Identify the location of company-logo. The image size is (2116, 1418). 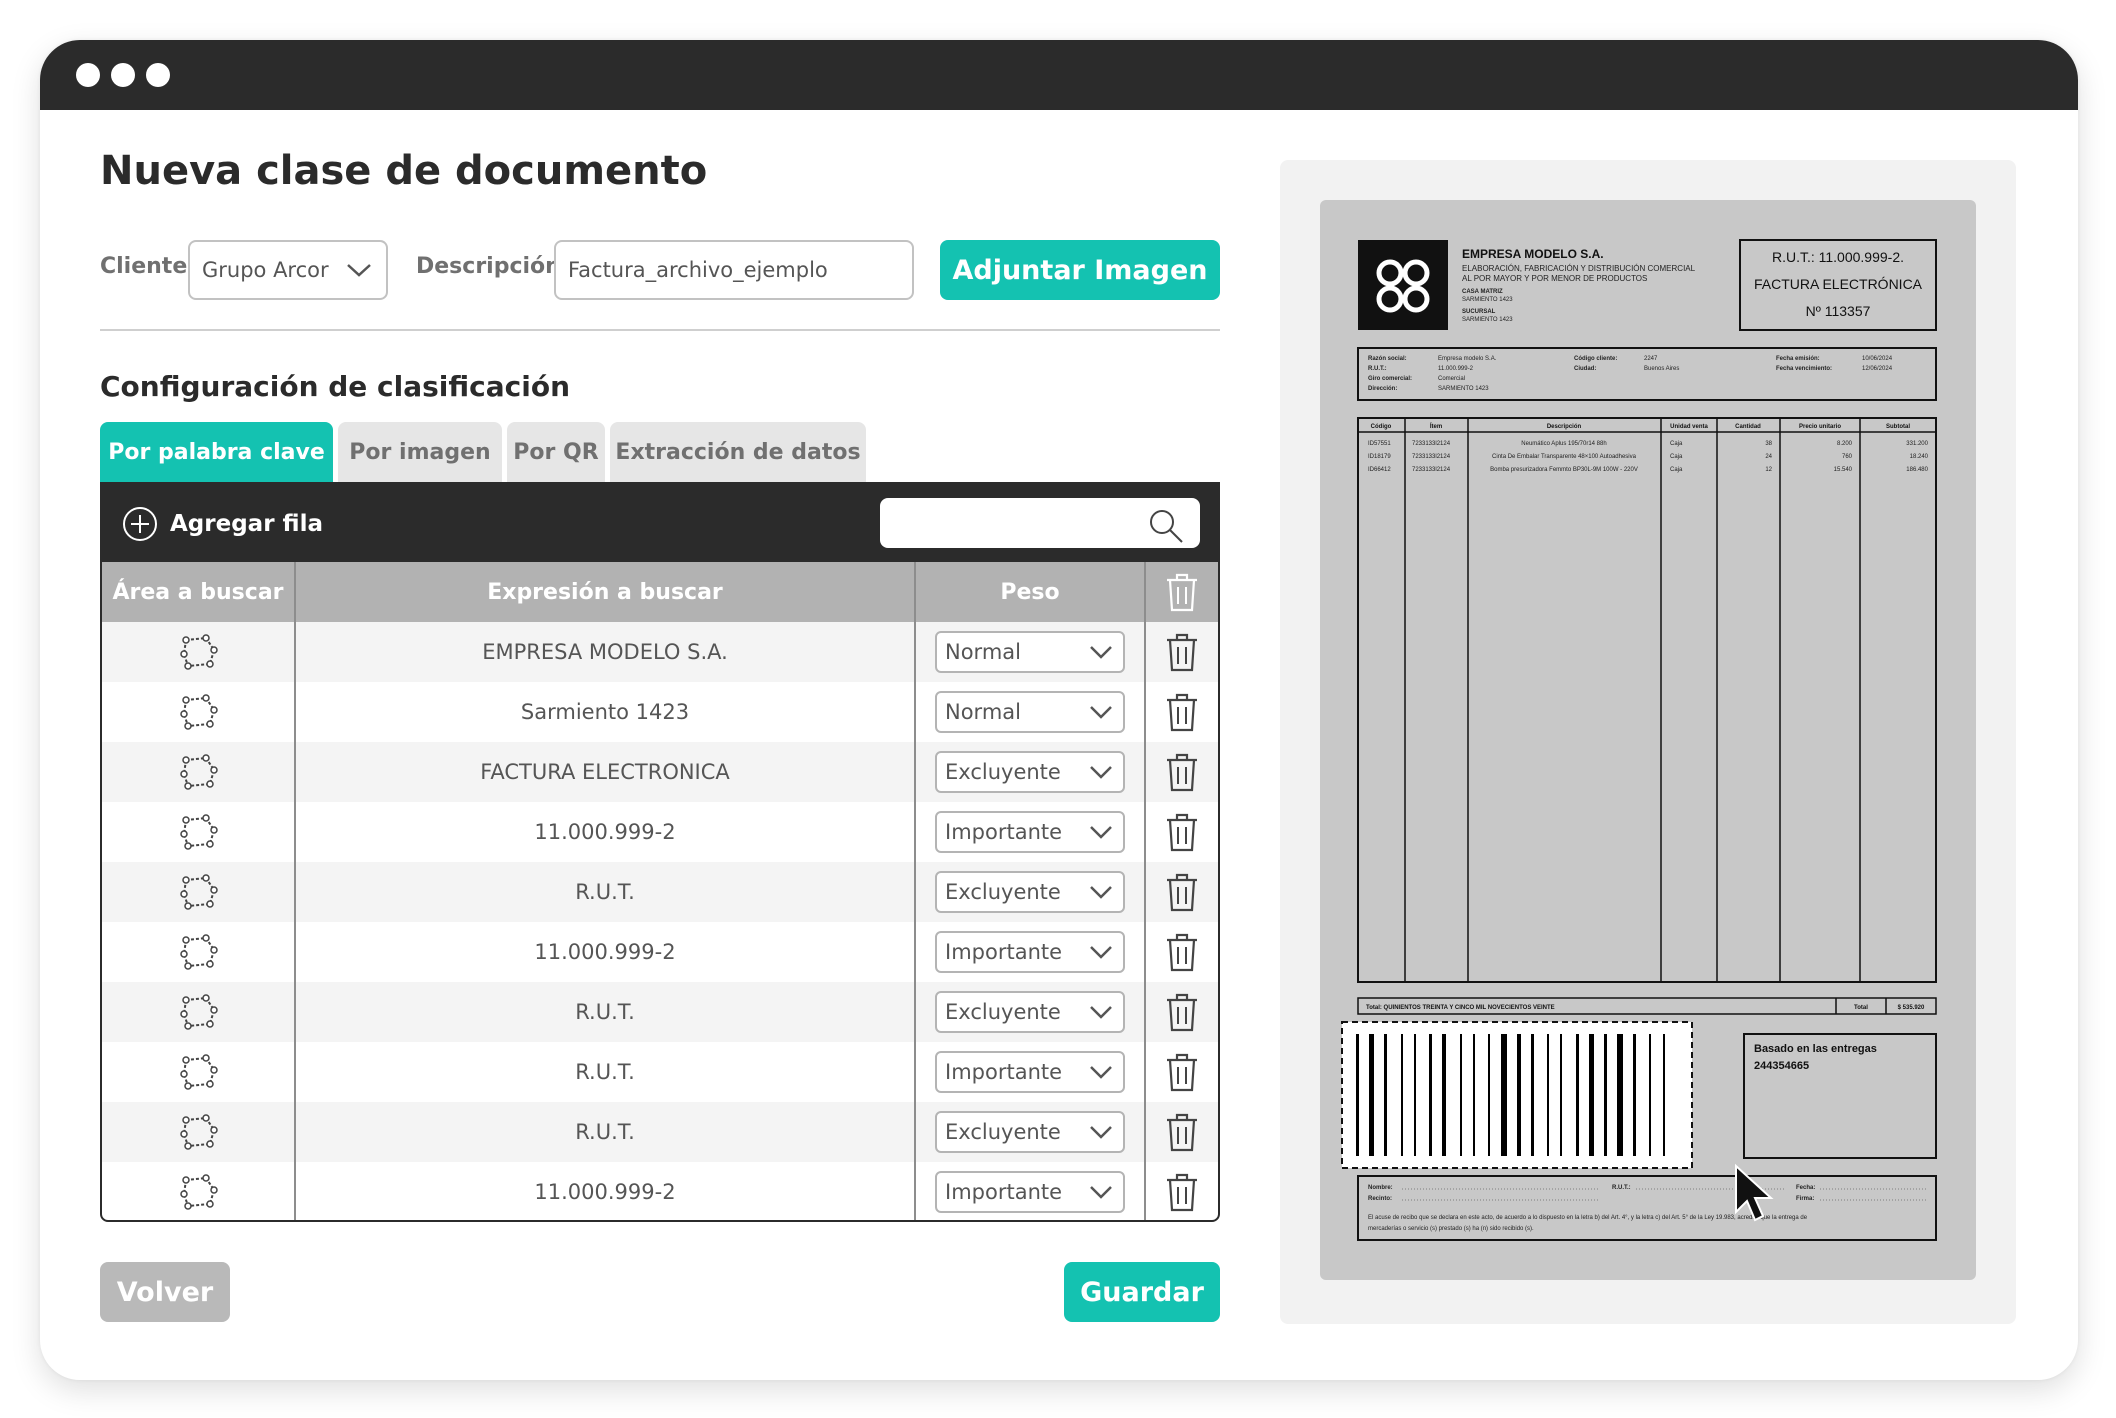
(1403, 285).